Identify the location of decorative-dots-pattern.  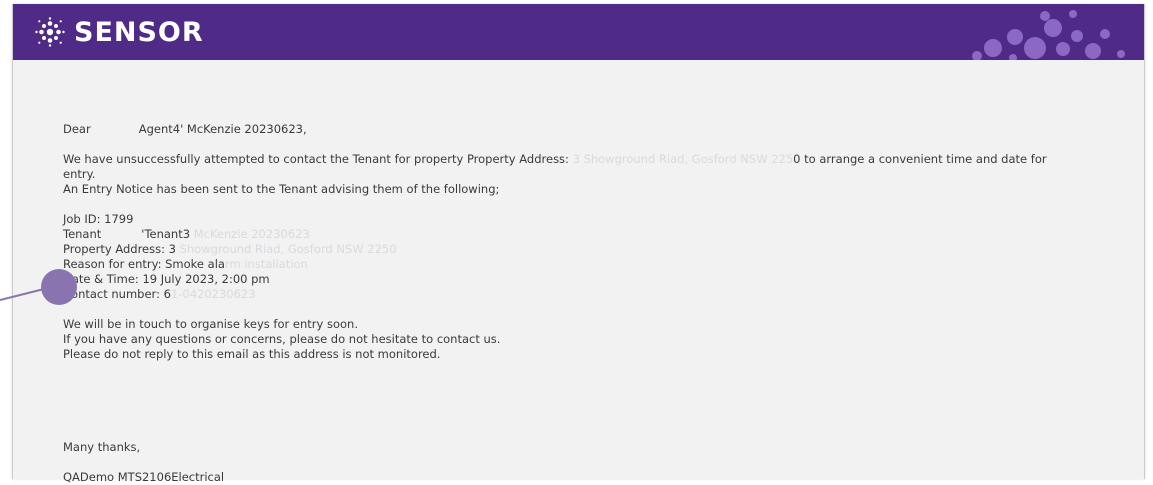
(1048, 35).